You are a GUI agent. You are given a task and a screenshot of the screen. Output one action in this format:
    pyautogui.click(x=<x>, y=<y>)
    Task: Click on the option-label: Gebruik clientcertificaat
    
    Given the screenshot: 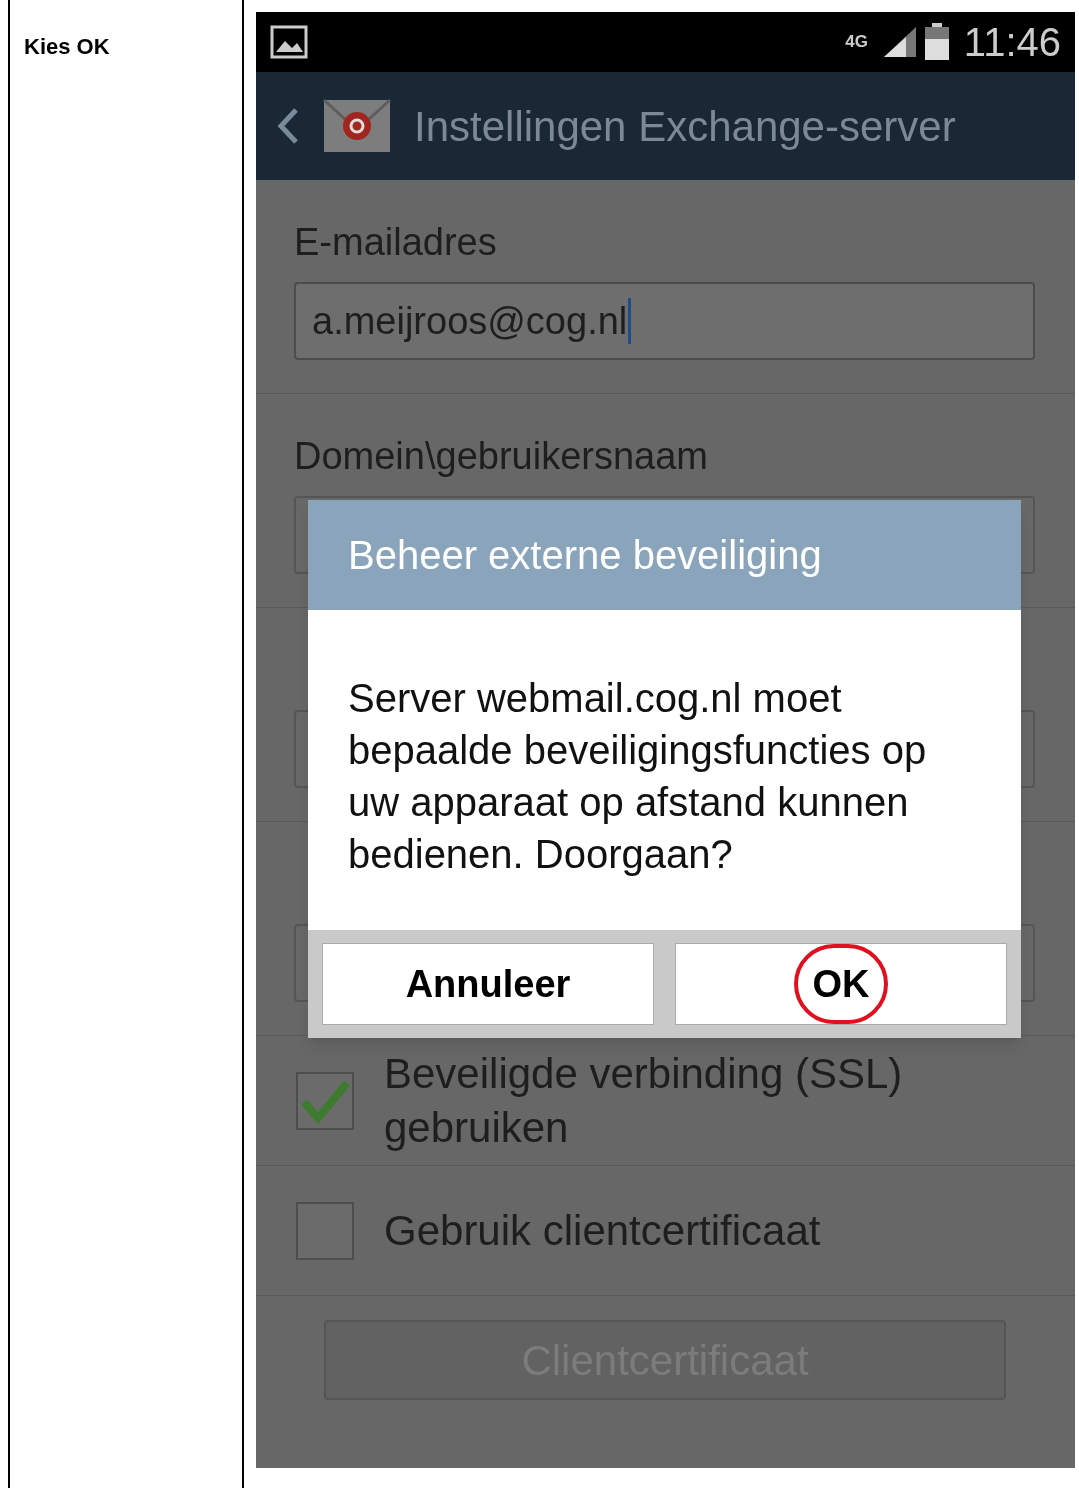 What is the action you would take?
    pyautogui.click(x=602, y=1230)
    